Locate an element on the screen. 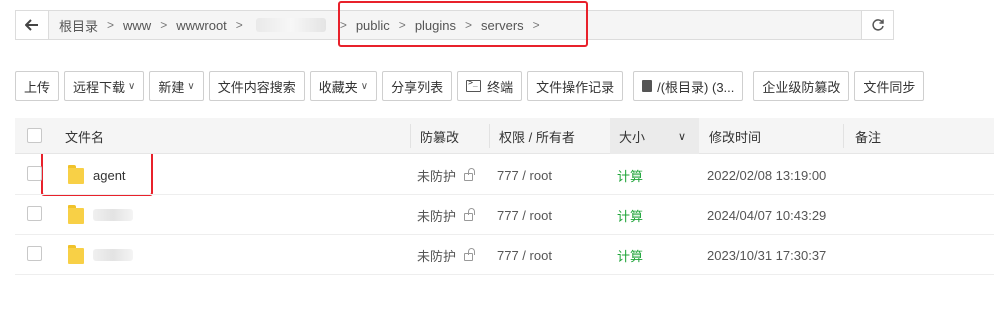 The image size is (994, 330). table-header: 文件名 防篡改 权限 / 所有者 大小 ∨ 修改时间 备注 is located at coordinates (504, 136).